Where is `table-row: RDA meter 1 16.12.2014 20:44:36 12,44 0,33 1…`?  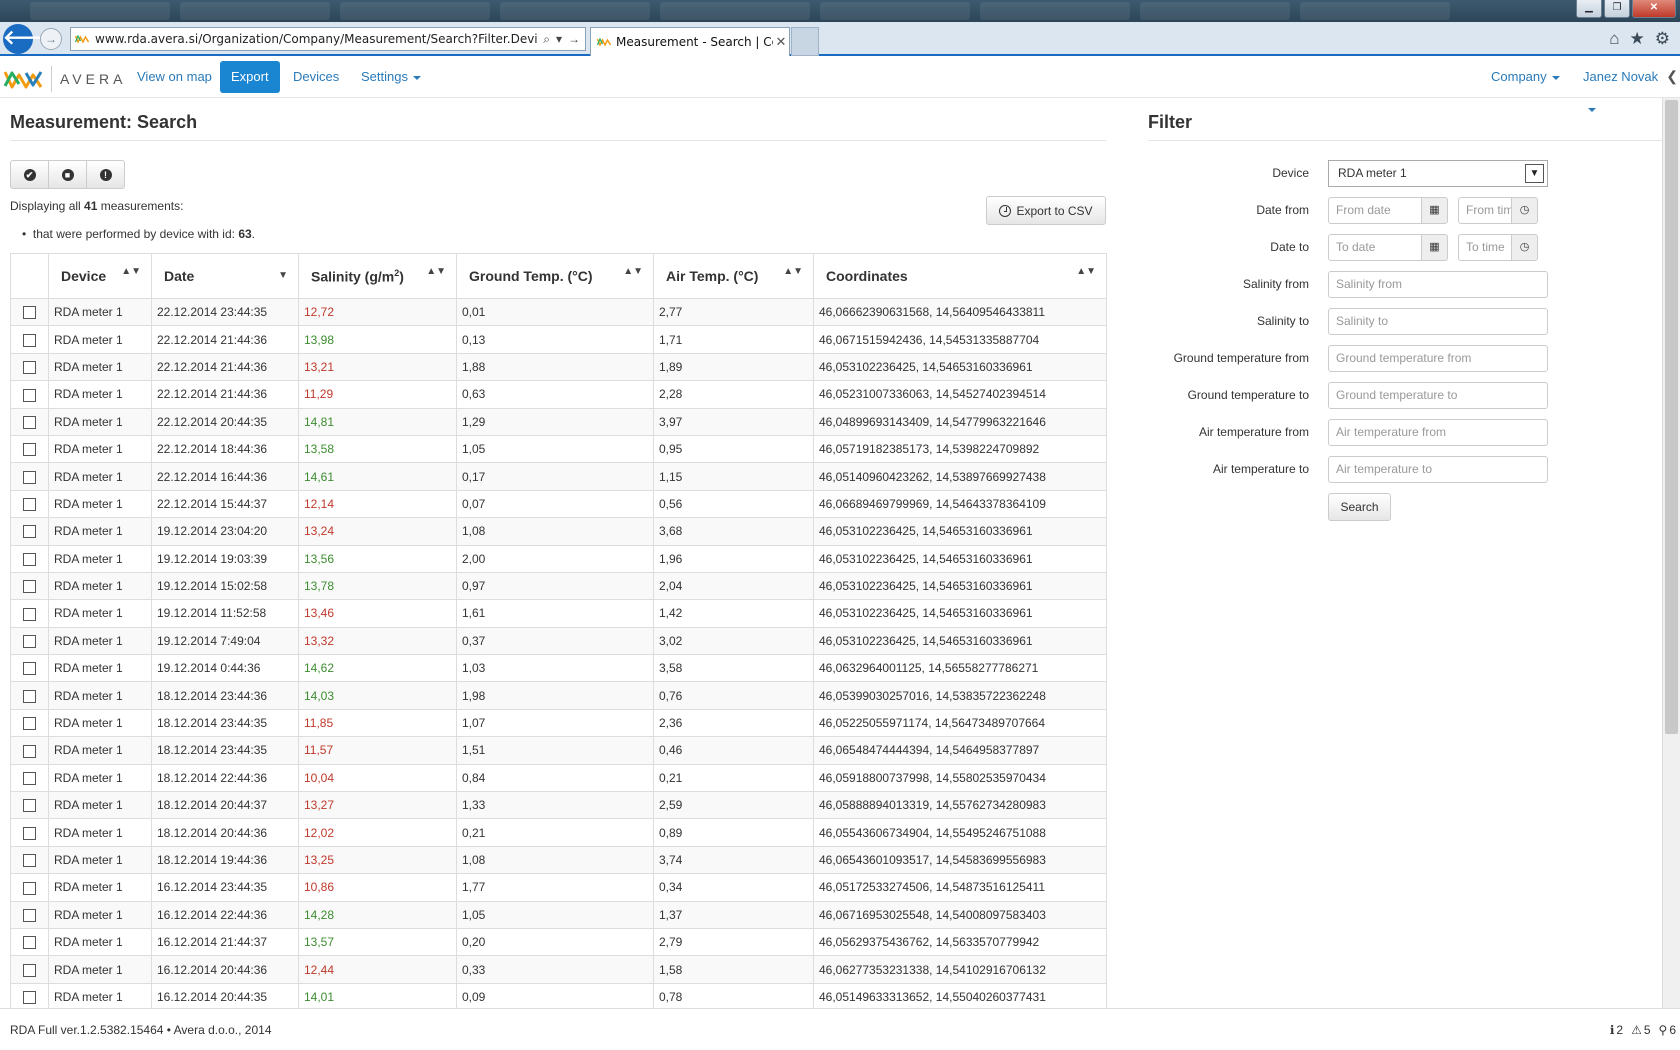 table-row: RDA meter 1 16.12.2014 20:44:36 12,44 0,33 1… is located at coordinates (558, 969).